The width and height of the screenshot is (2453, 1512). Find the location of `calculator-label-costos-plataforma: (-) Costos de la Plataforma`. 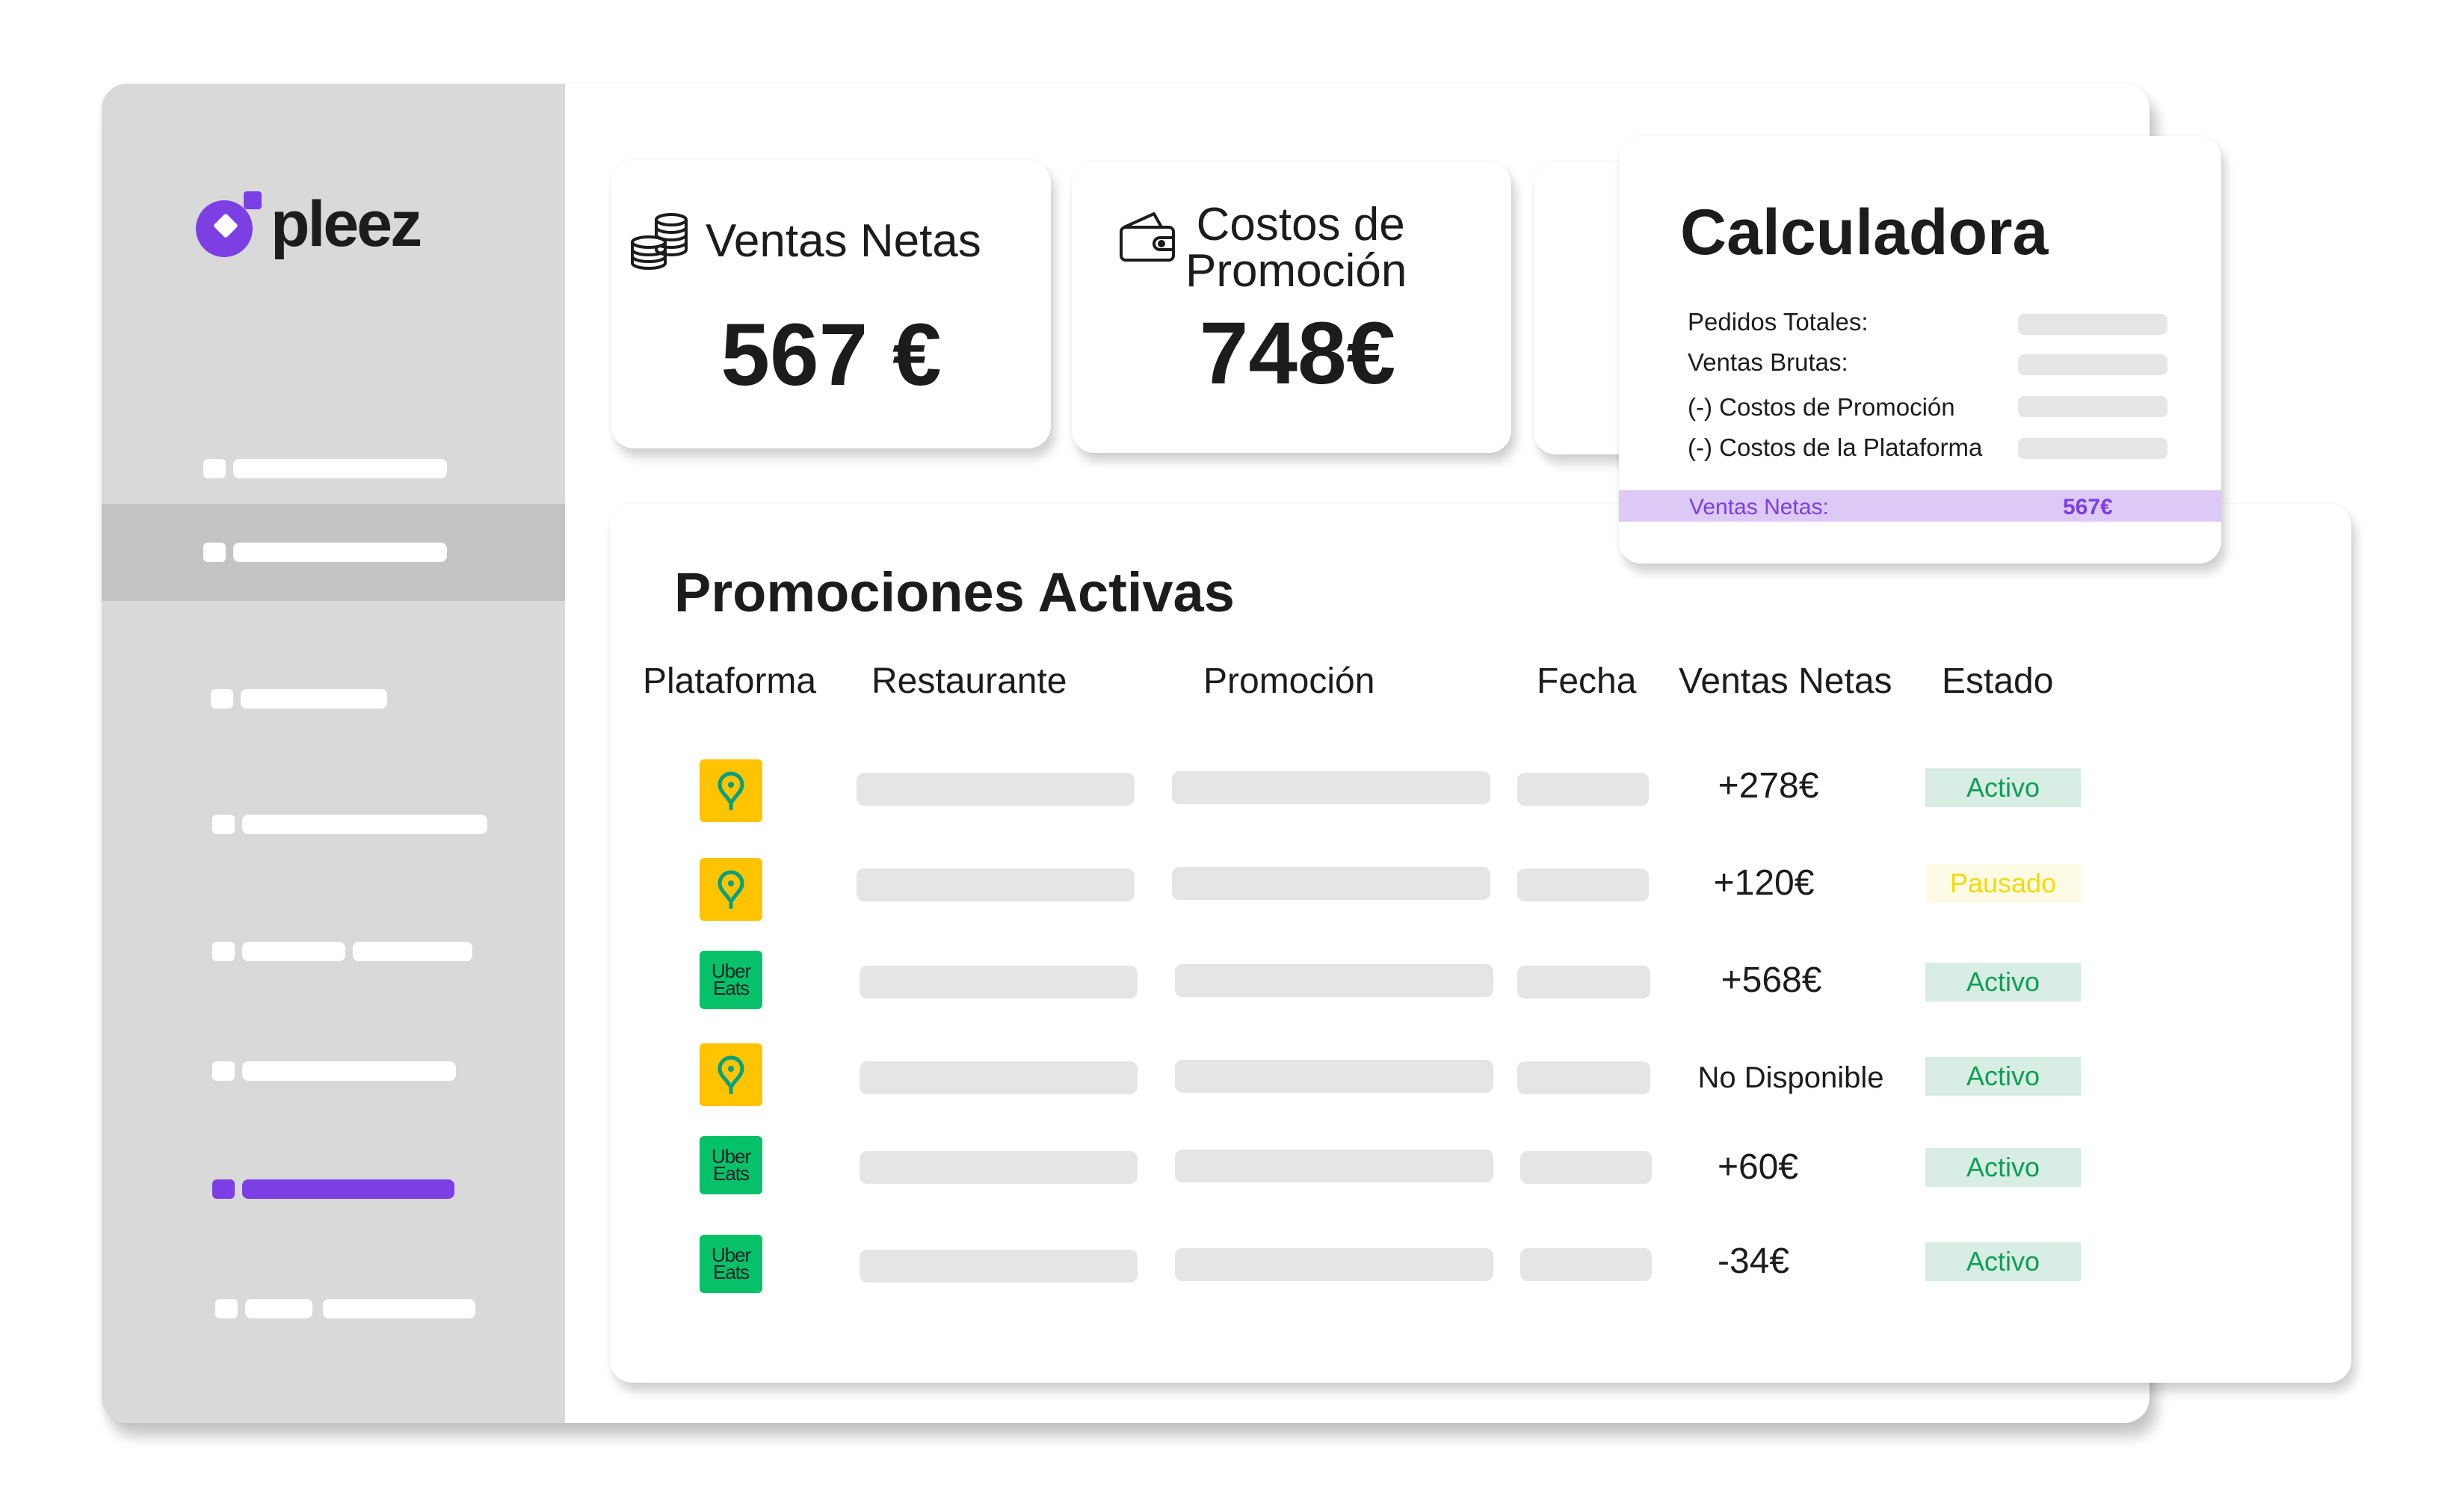

calculator-label-costos-plataforma: (-) Costos de la Plataforma is located at coordinates (1835, 447).